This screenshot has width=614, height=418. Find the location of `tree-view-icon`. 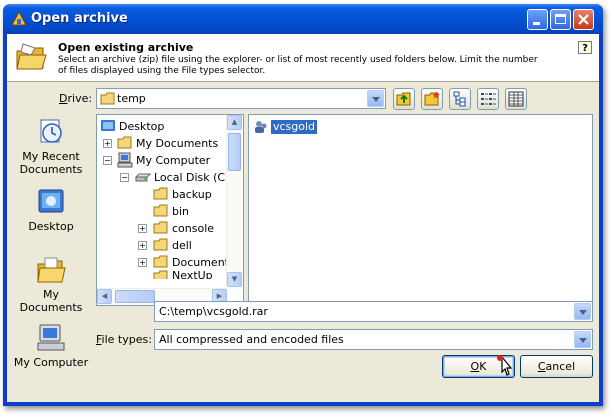

tree-view-icon is located at coordinates (459, 99).